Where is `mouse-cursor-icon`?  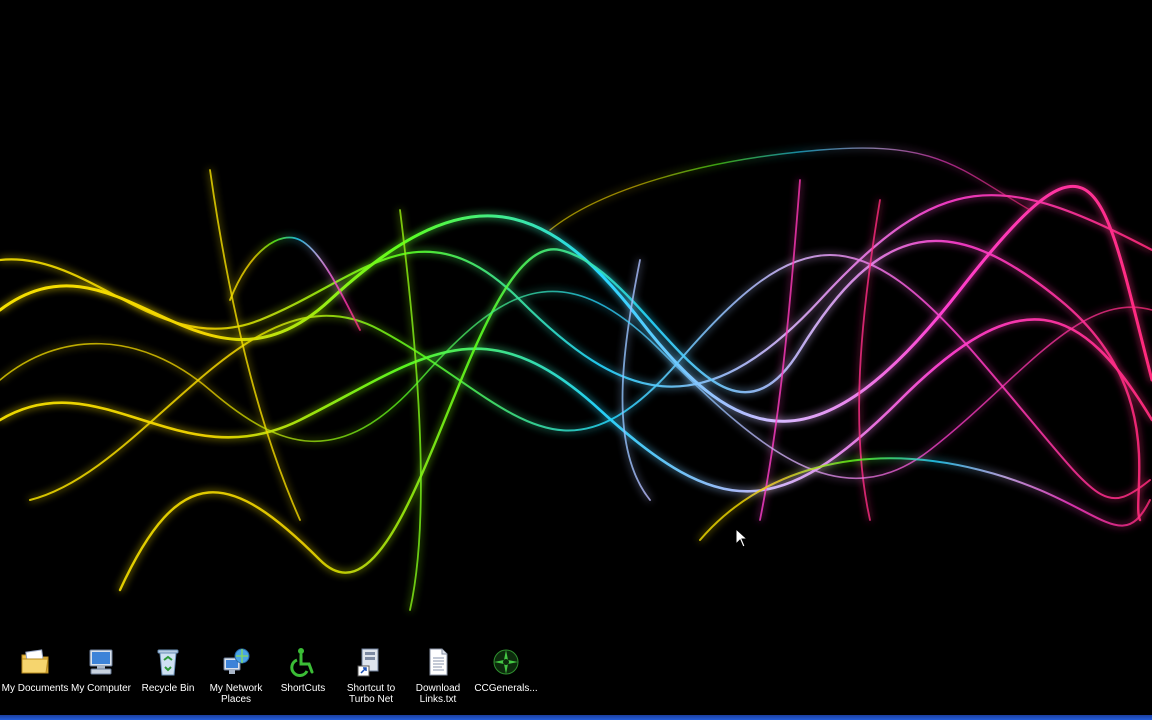 mouse-cursor-icon is located at coordinates (742, 538).